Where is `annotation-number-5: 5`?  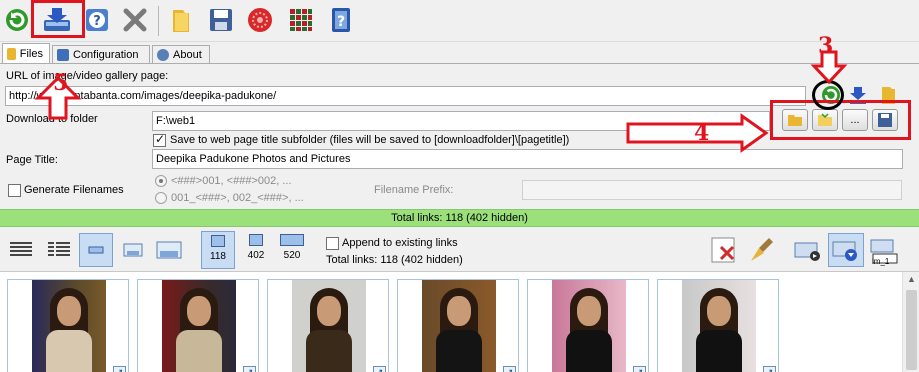 annotation-number-5: 5 is located at coordinates (61, 83).